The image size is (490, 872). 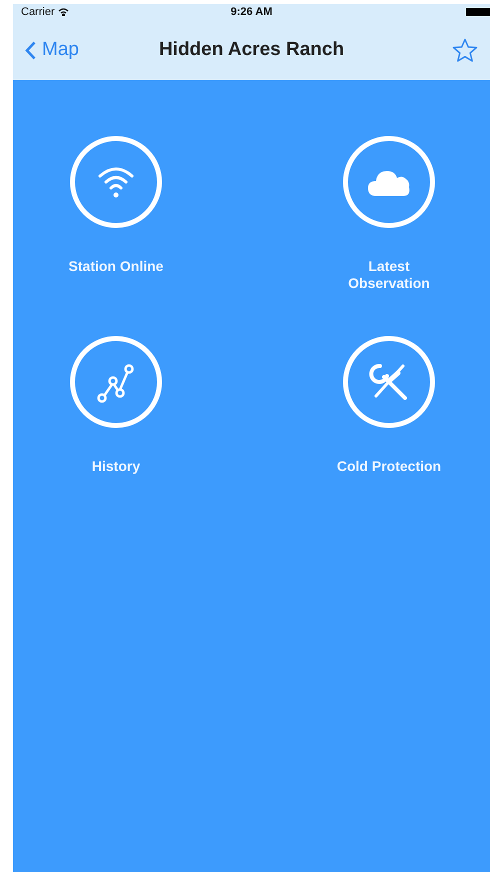 I want to click on battery-icon, so click(x=478, y=12).